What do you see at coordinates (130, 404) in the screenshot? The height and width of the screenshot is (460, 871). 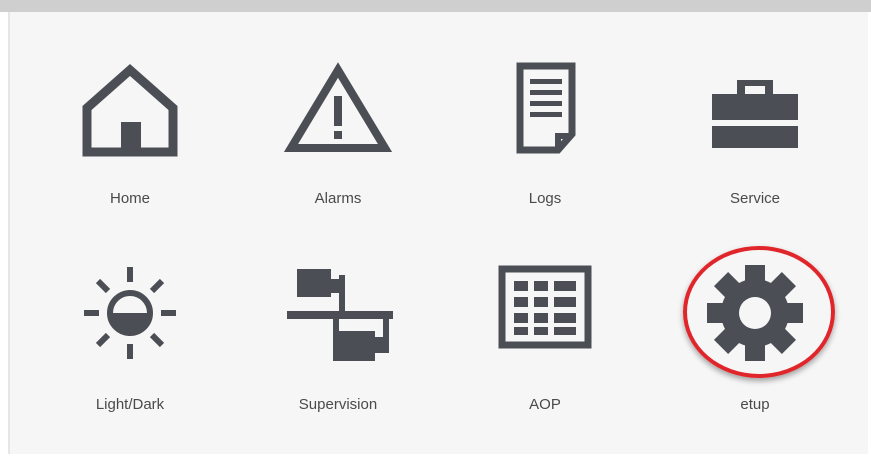 I see `menu-item-label: Light/Dark` at bounding box center [130, 404].